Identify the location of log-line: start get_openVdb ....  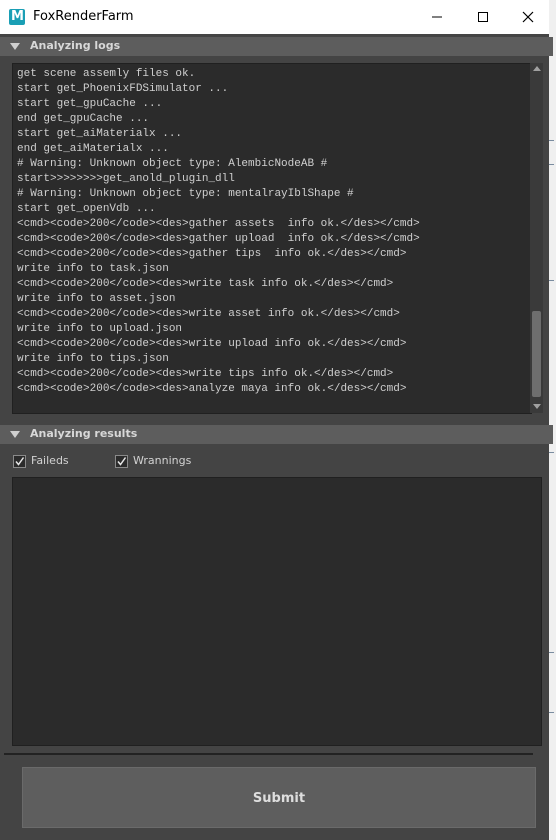
(86, 209).